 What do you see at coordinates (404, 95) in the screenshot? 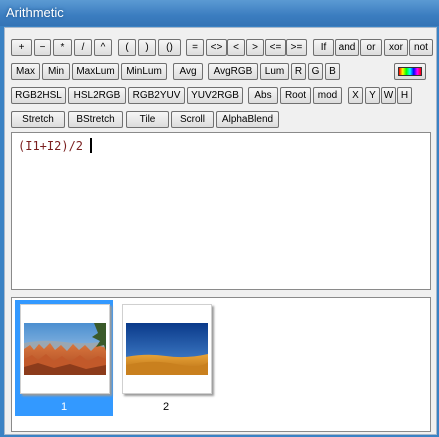
I see `h-button: H` at bounding box center [404, 95].